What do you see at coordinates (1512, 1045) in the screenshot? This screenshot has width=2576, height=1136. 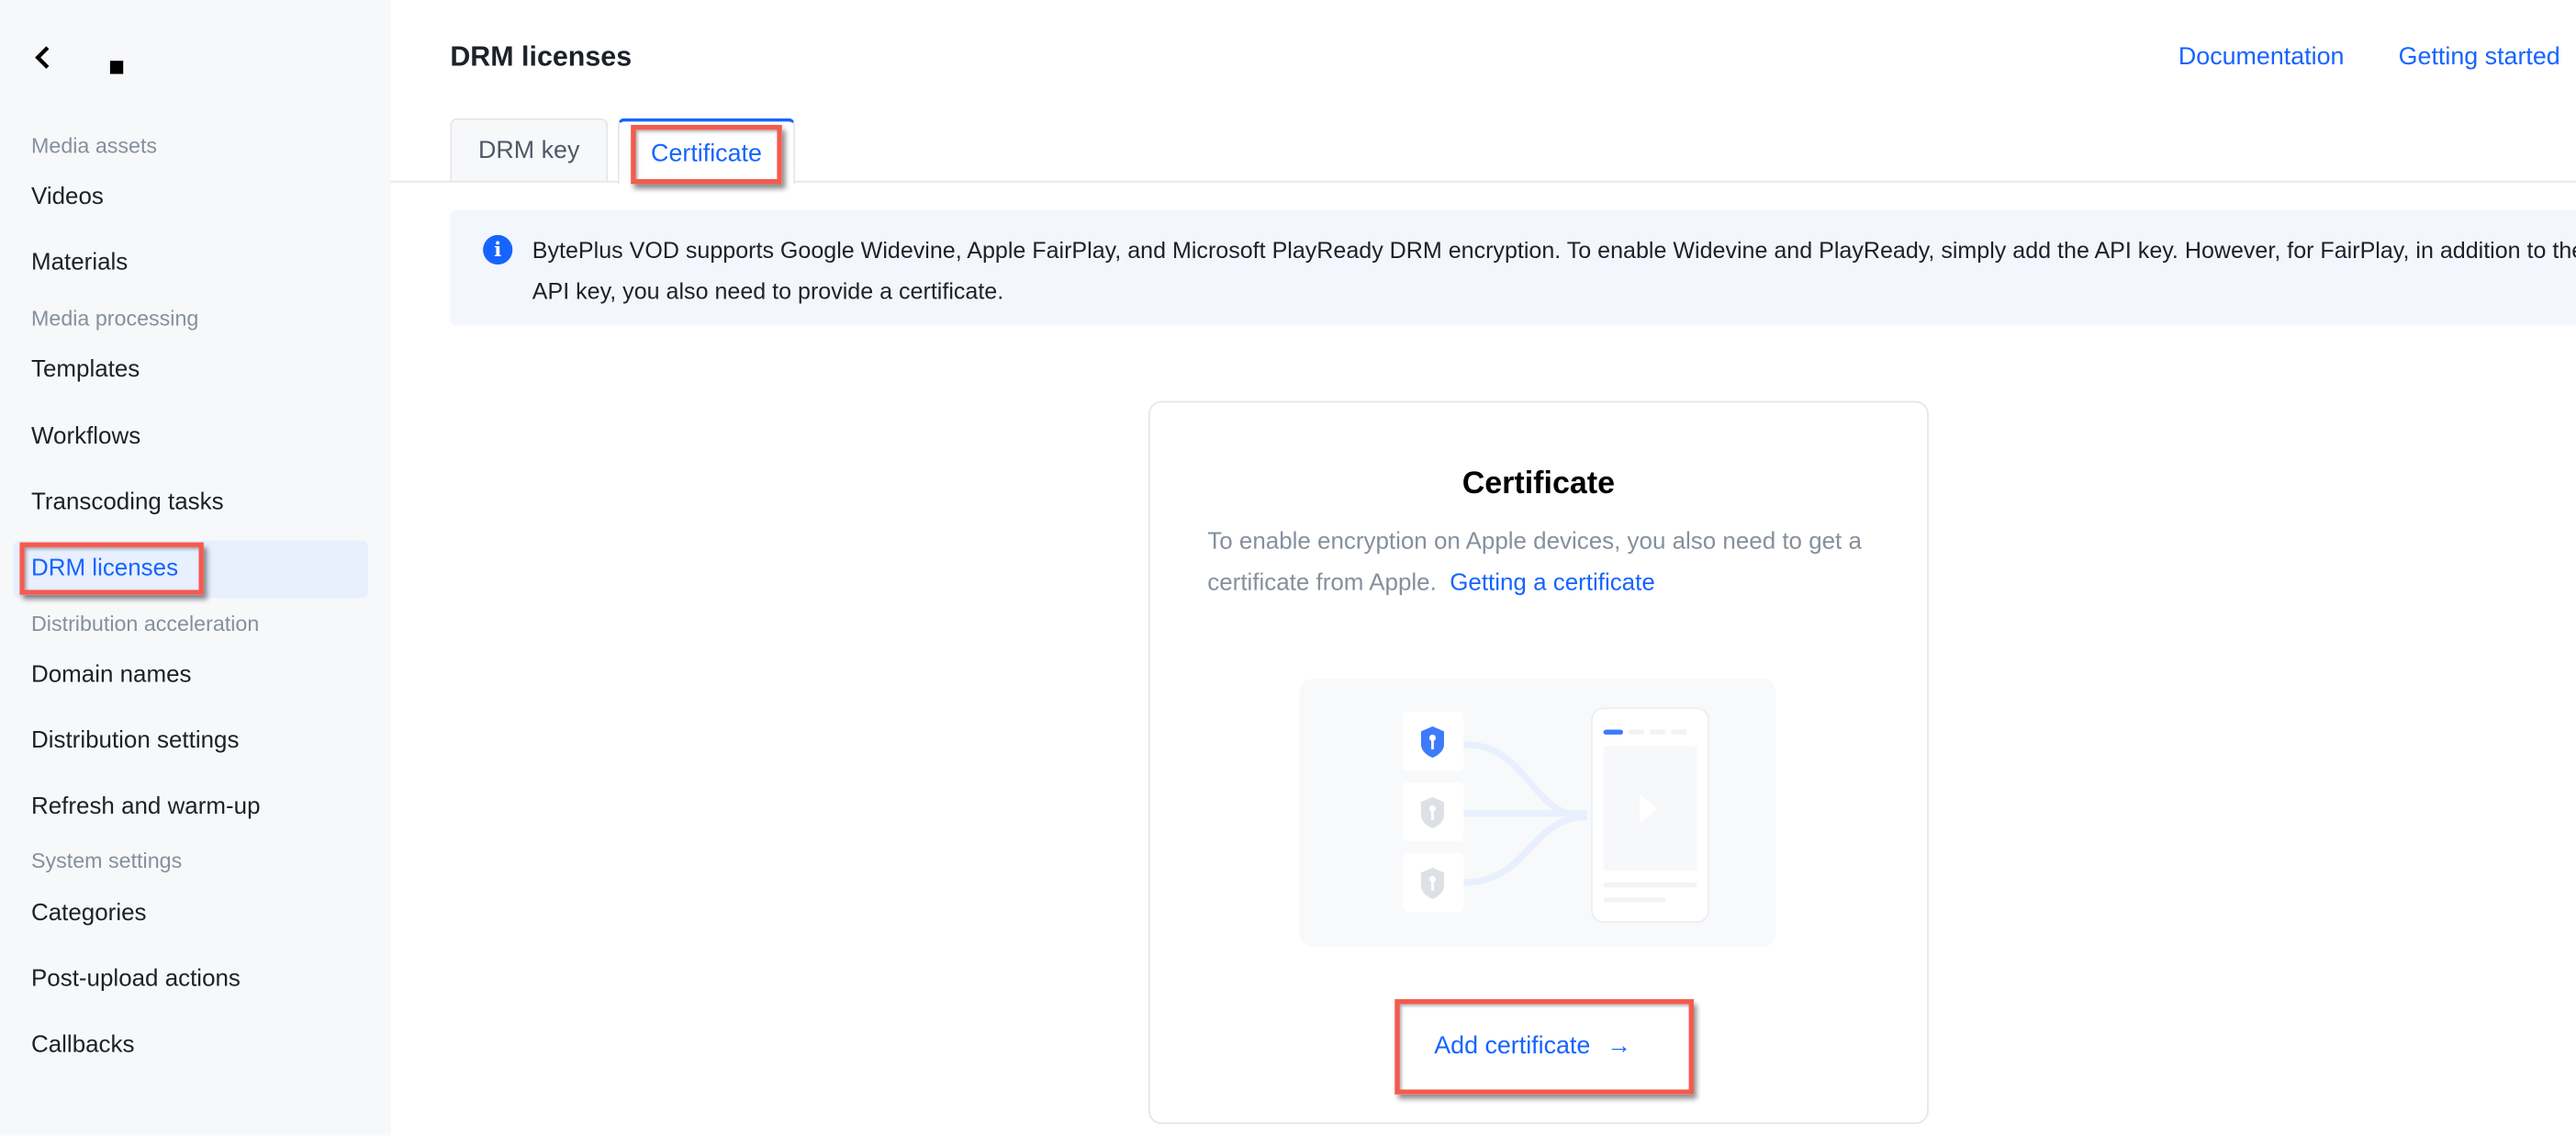 I see `add-certificate-label: Add certificate` at bounding box center [1512, 1045].